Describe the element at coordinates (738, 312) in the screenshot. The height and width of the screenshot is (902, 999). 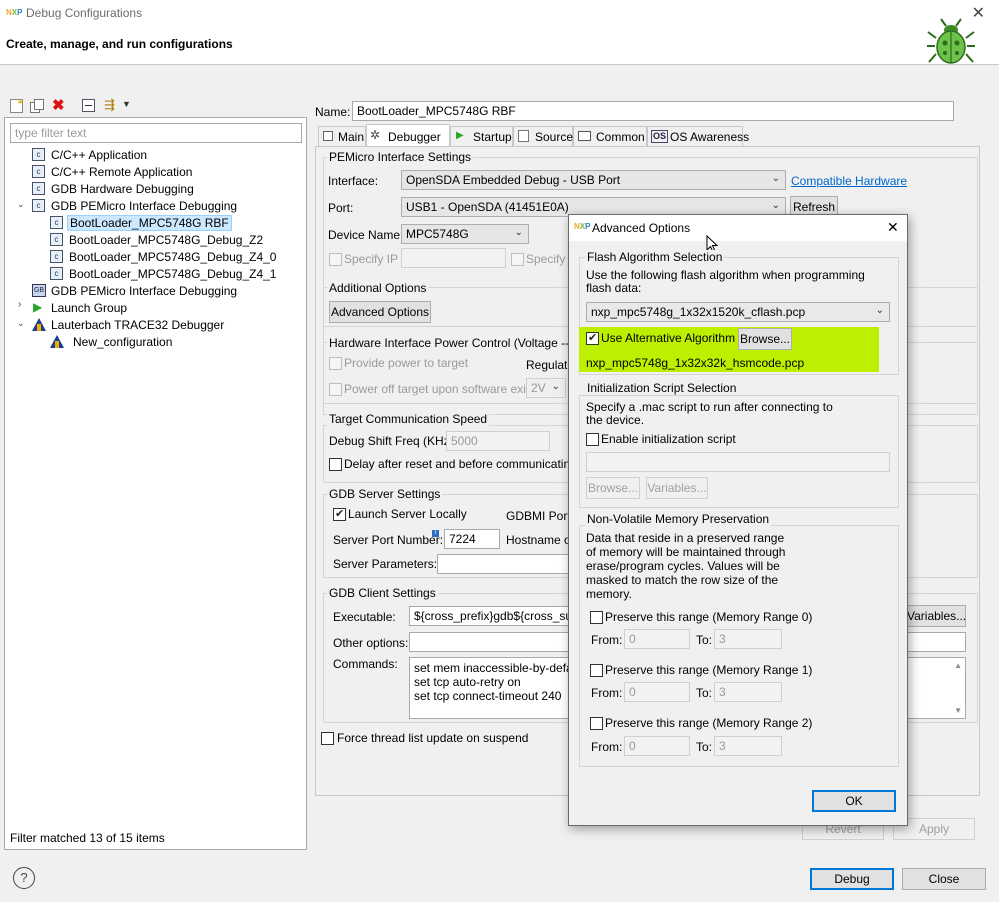
I see `flash-algorithm-select: nxp_mpc5748g_1x32x1520k_cflash.pcp ⌄` at that location.